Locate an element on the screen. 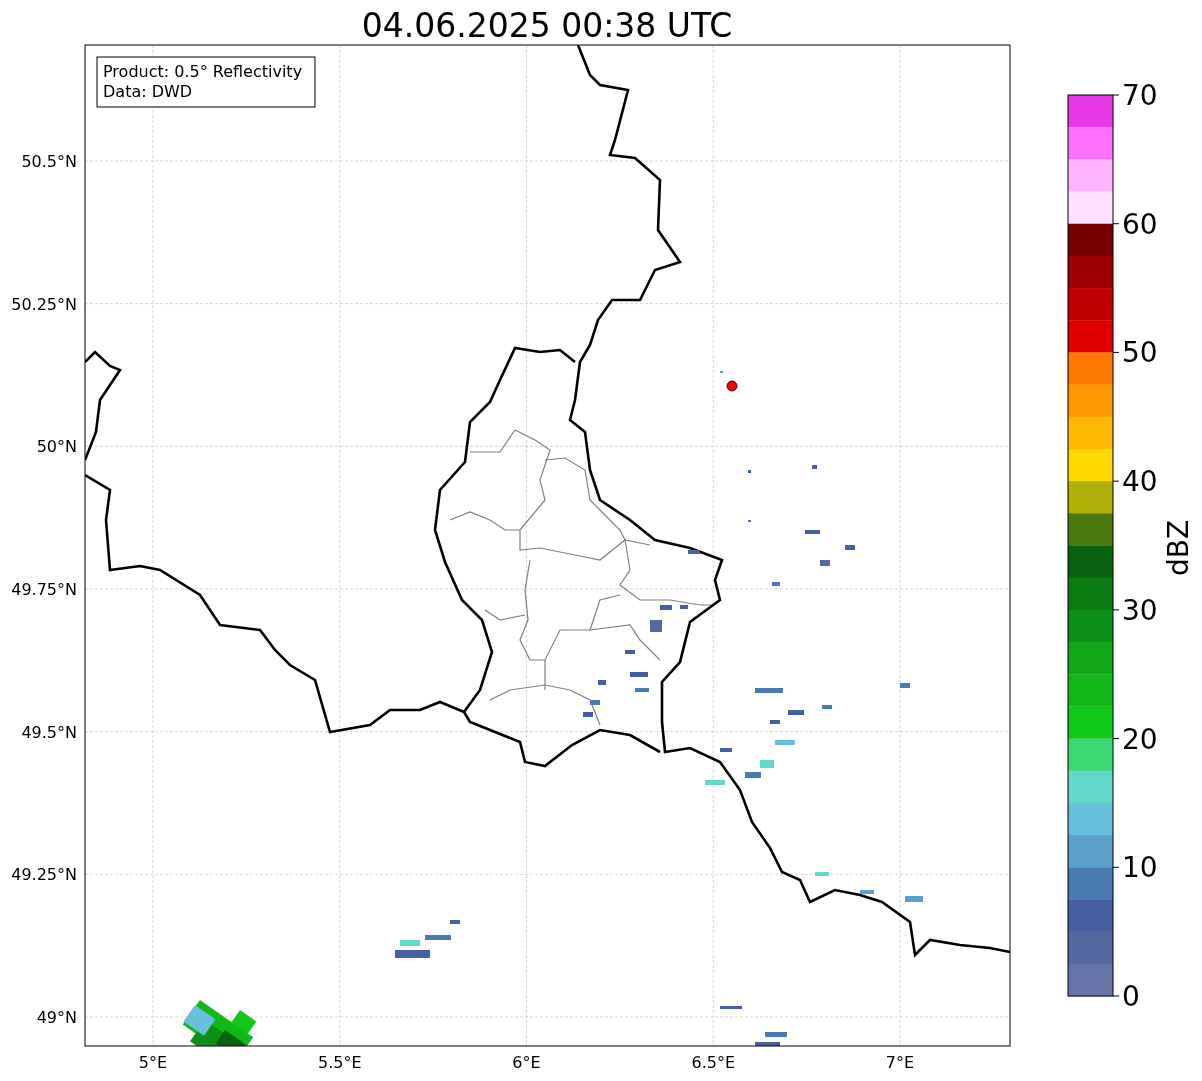  colorbar-tick-label: 30 is located at coordinates (1140, 610).